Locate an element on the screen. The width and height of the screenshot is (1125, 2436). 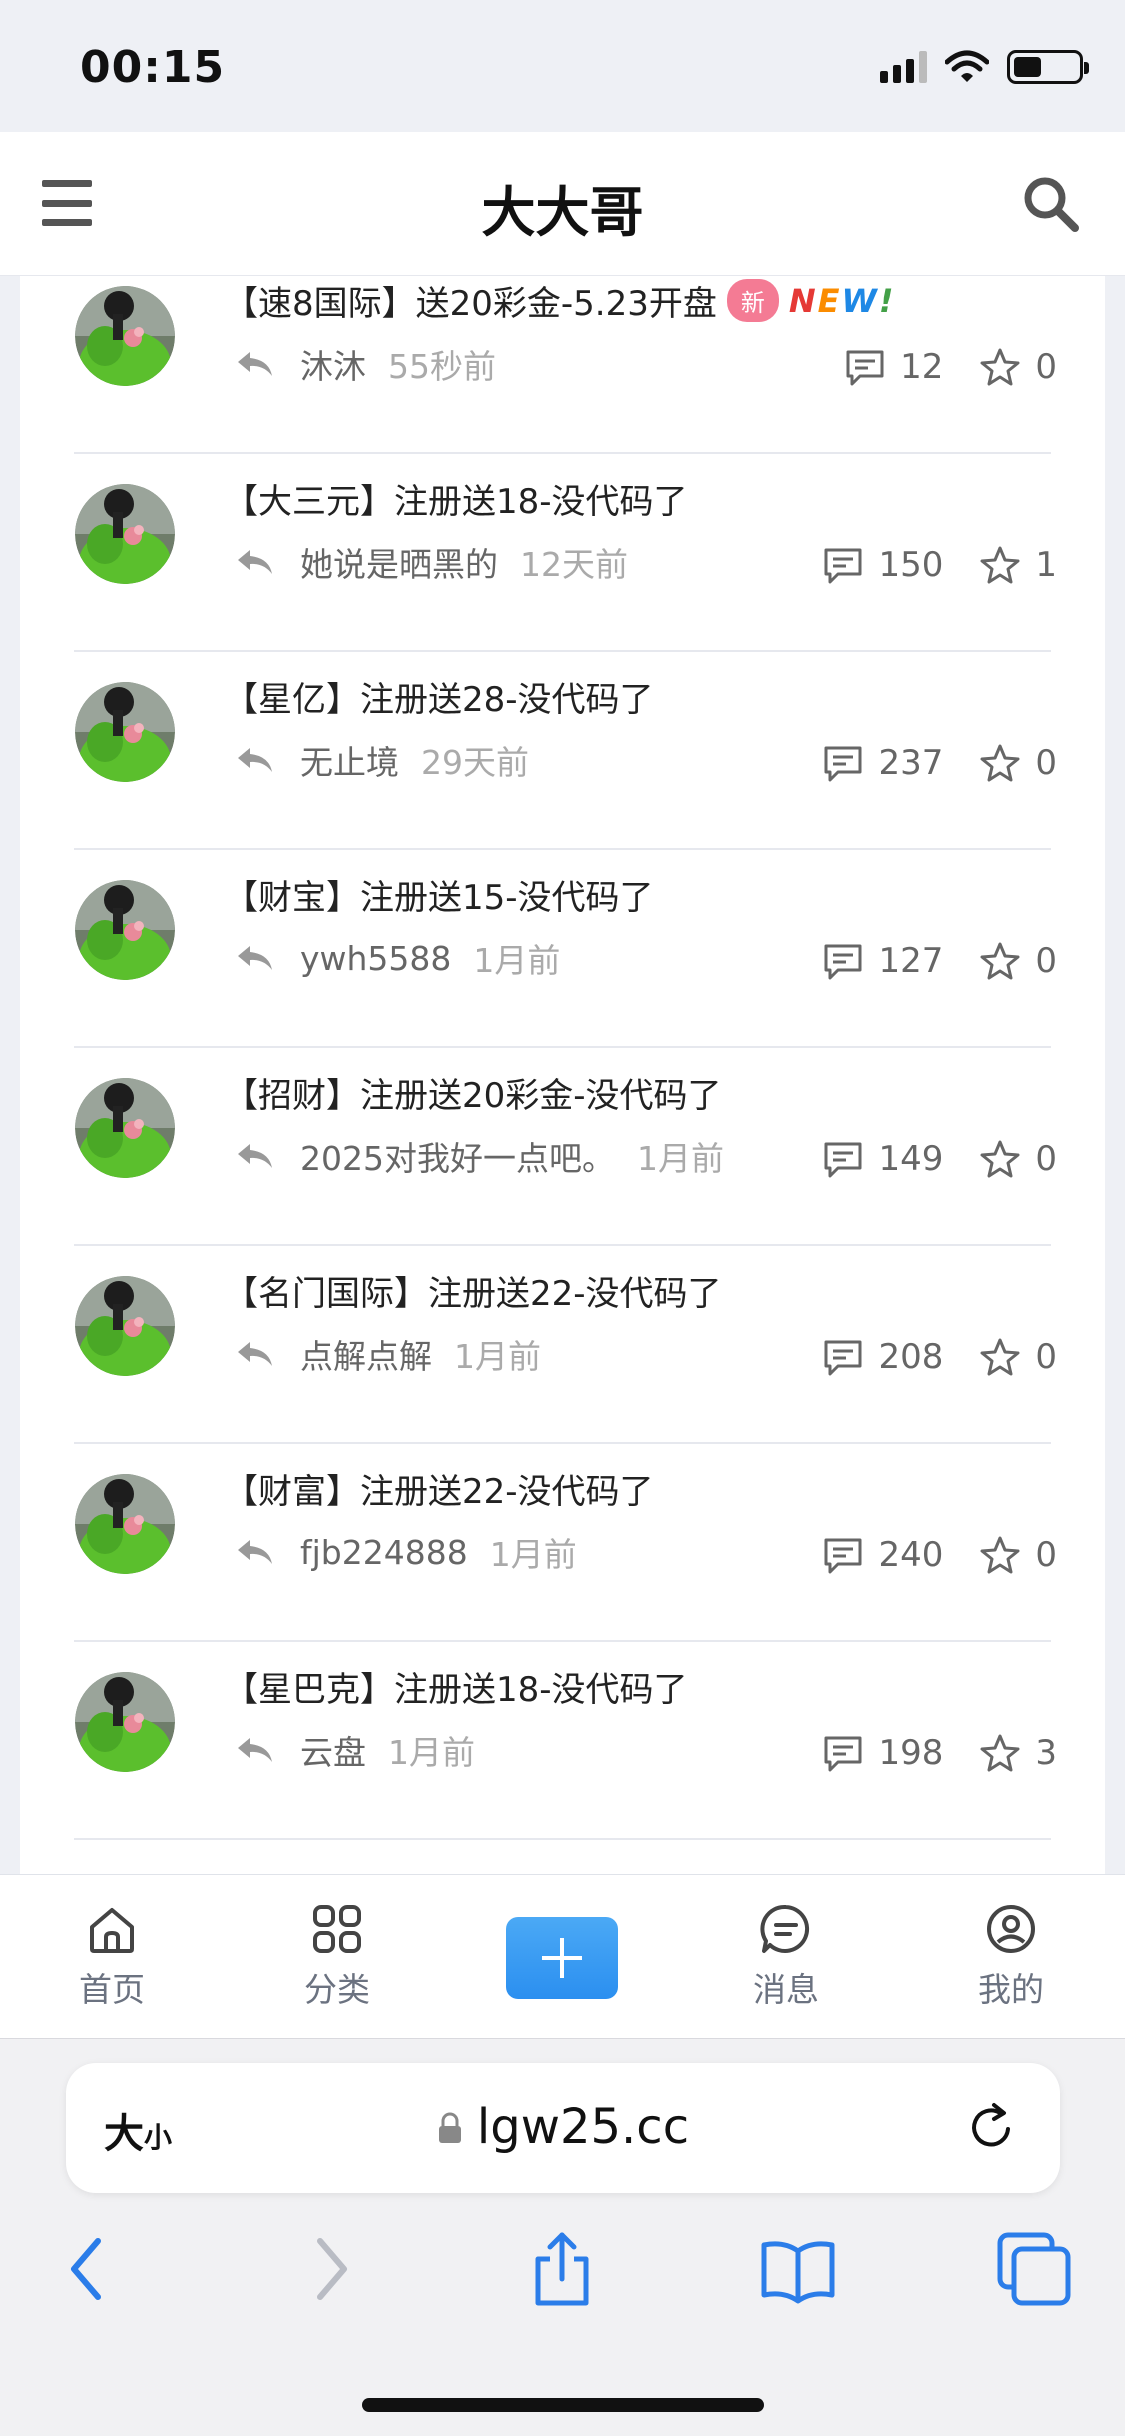
comment-count: 127 is located at coordinates (882, 961).